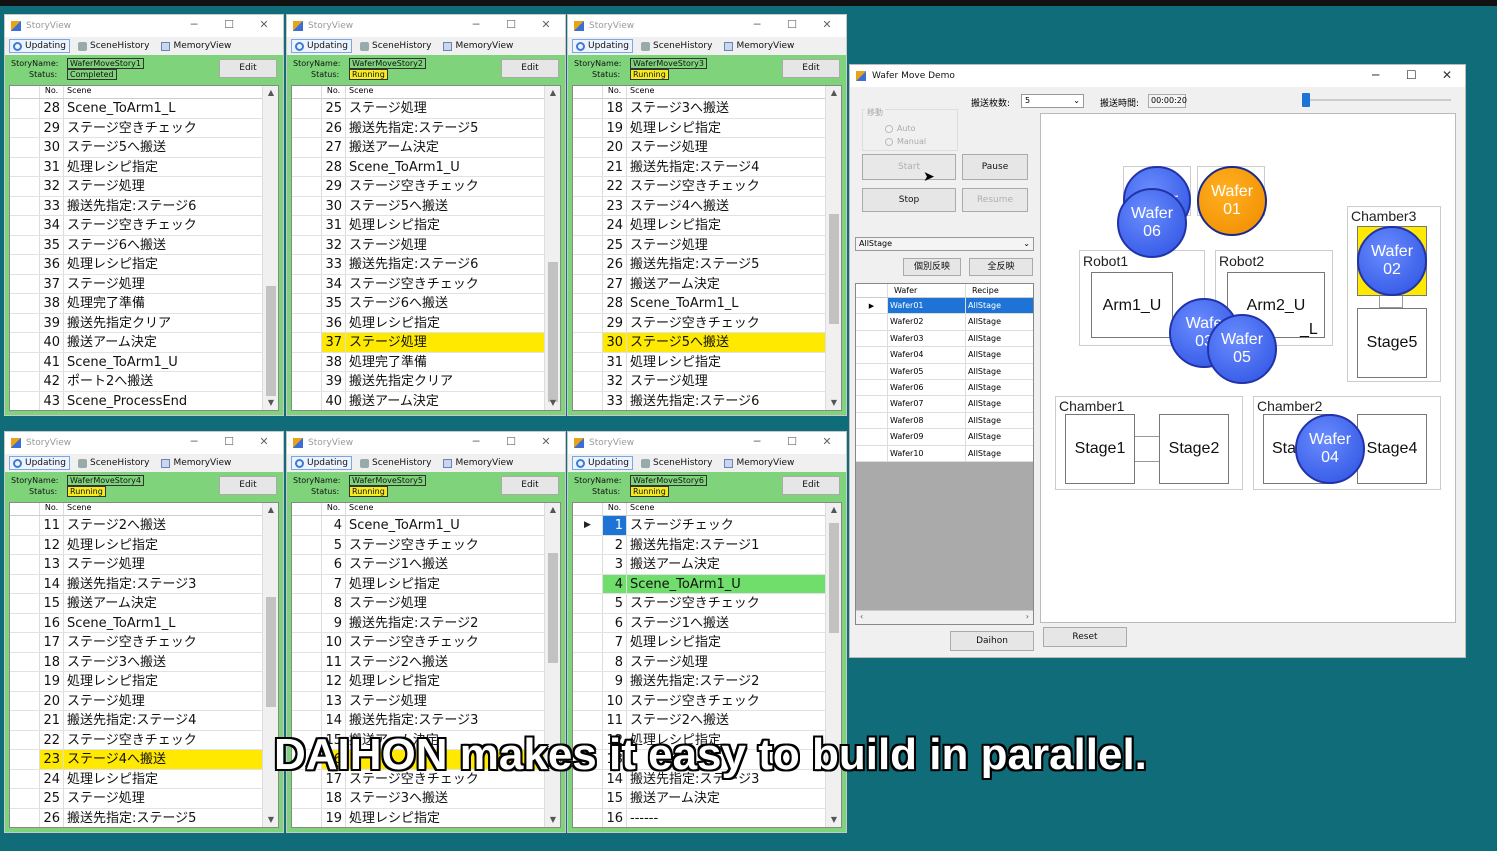 Image resolution: width=1497 pixels, height=851 pixels. I want to click on wafer-05: Wafer 05, so click(1242, 349).